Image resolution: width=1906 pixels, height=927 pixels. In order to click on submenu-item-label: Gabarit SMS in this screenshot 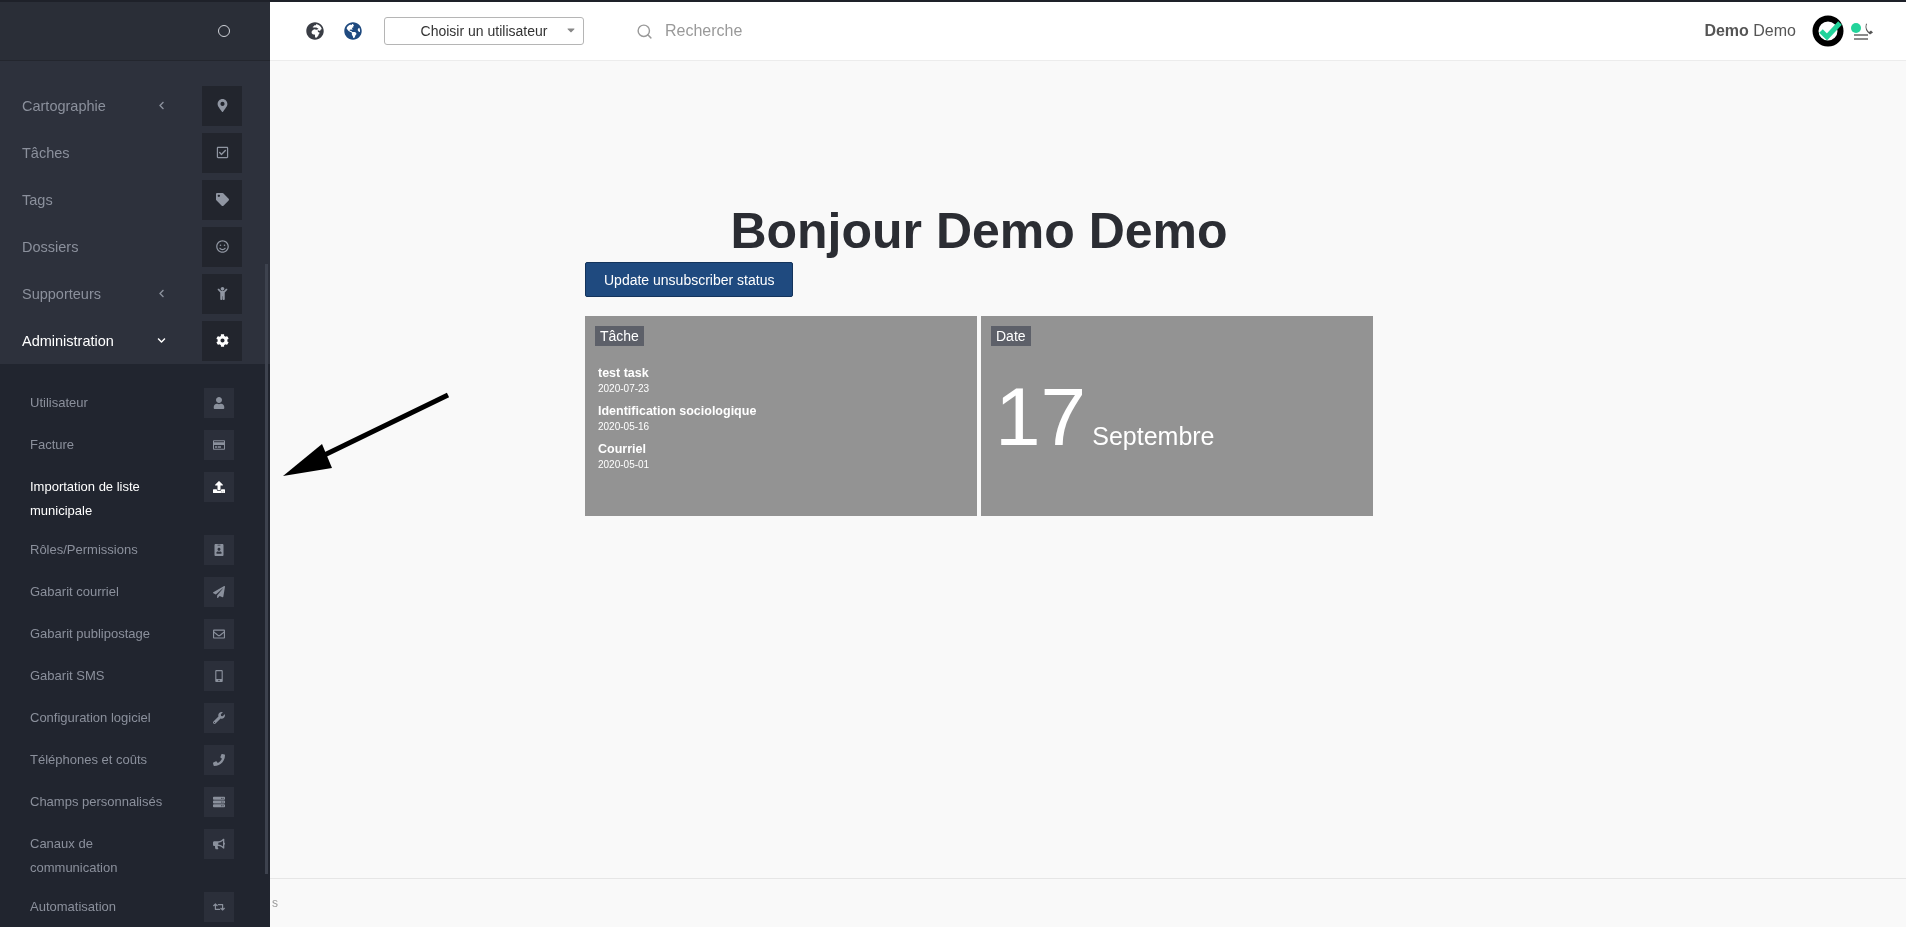, I will do `click(67, 676)`.